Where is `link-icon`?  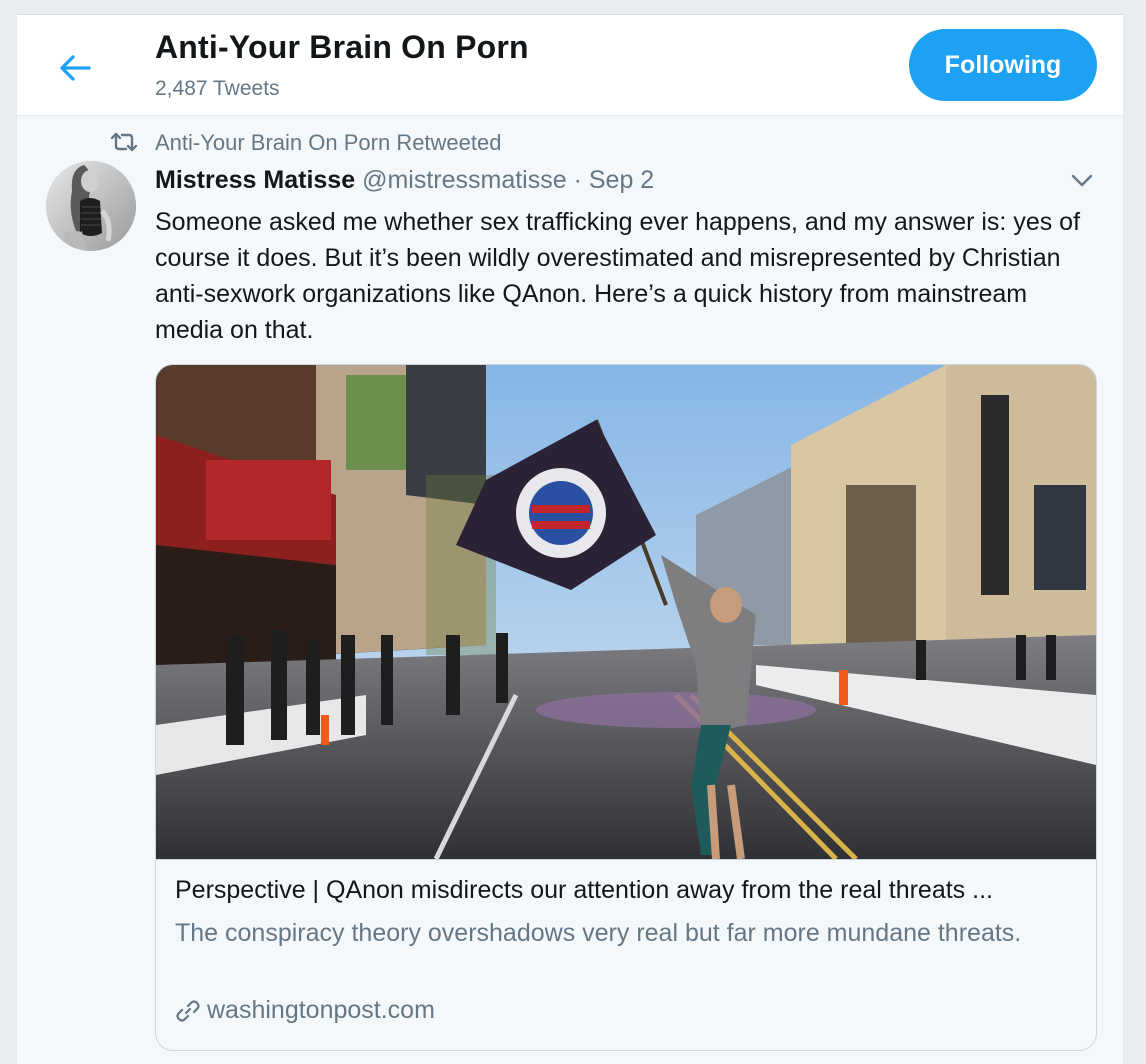
link-icon is located at coordinates (188, 1011).